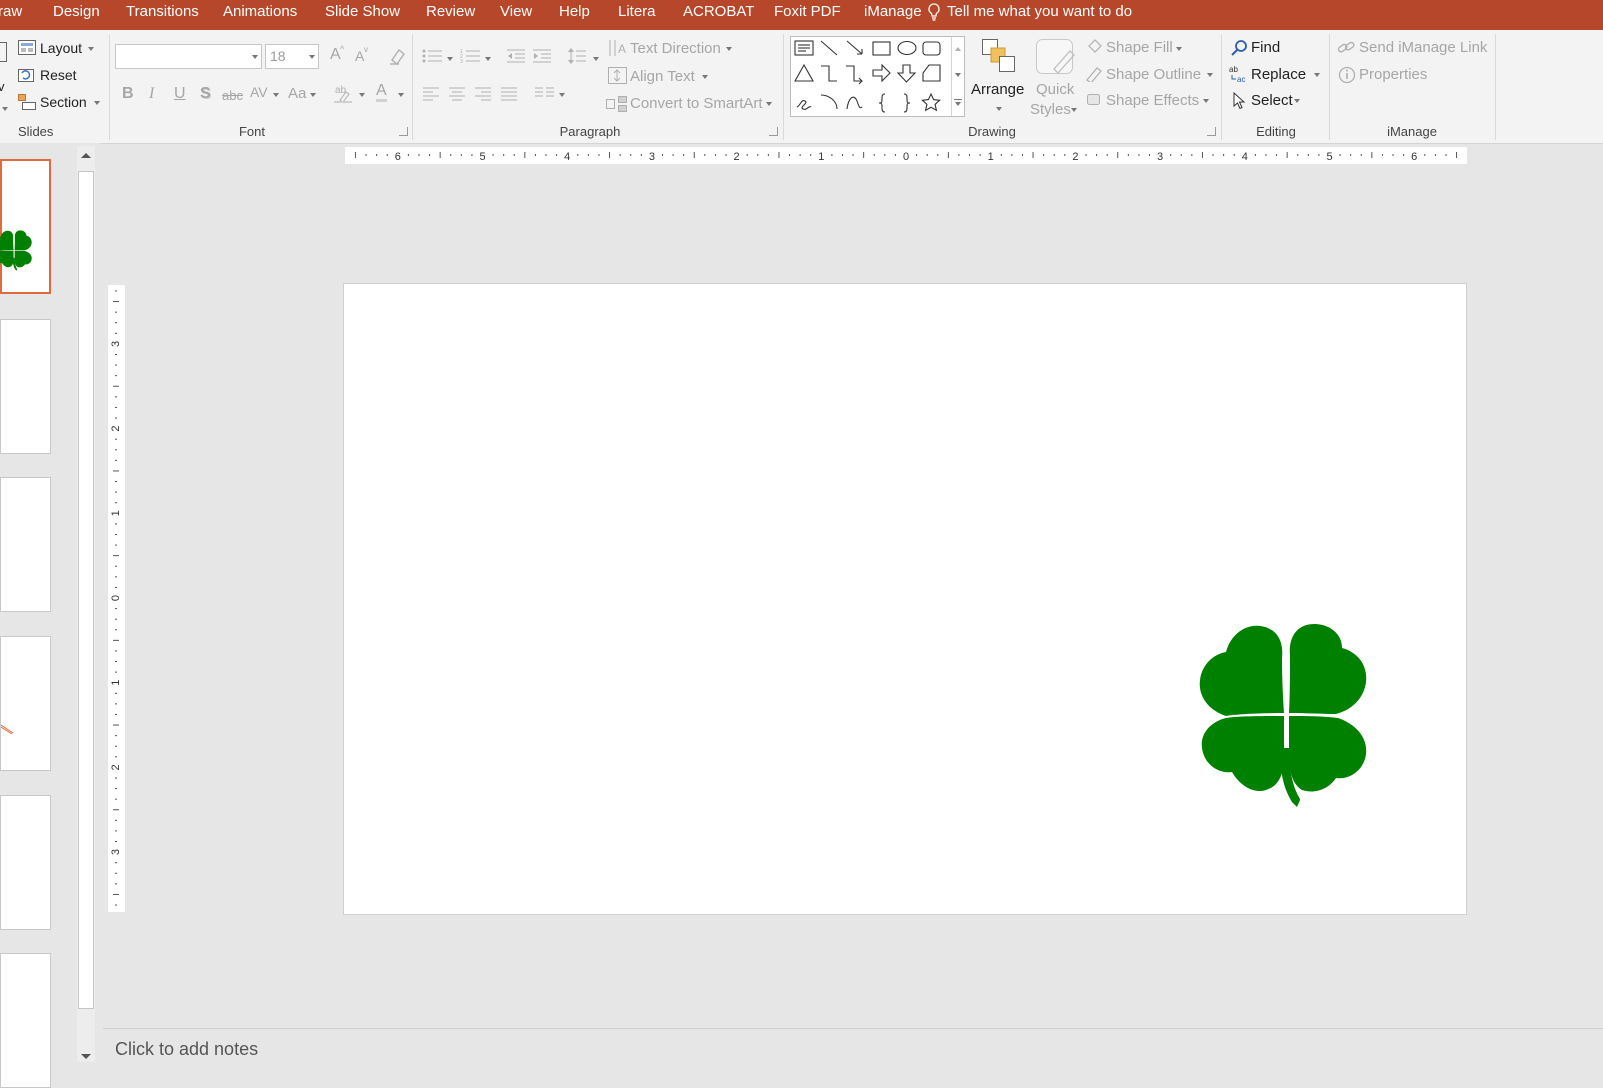  Describe the element at coordinates (1393, 74) in the screenshot. I see `properties-button: Properties` at that location.